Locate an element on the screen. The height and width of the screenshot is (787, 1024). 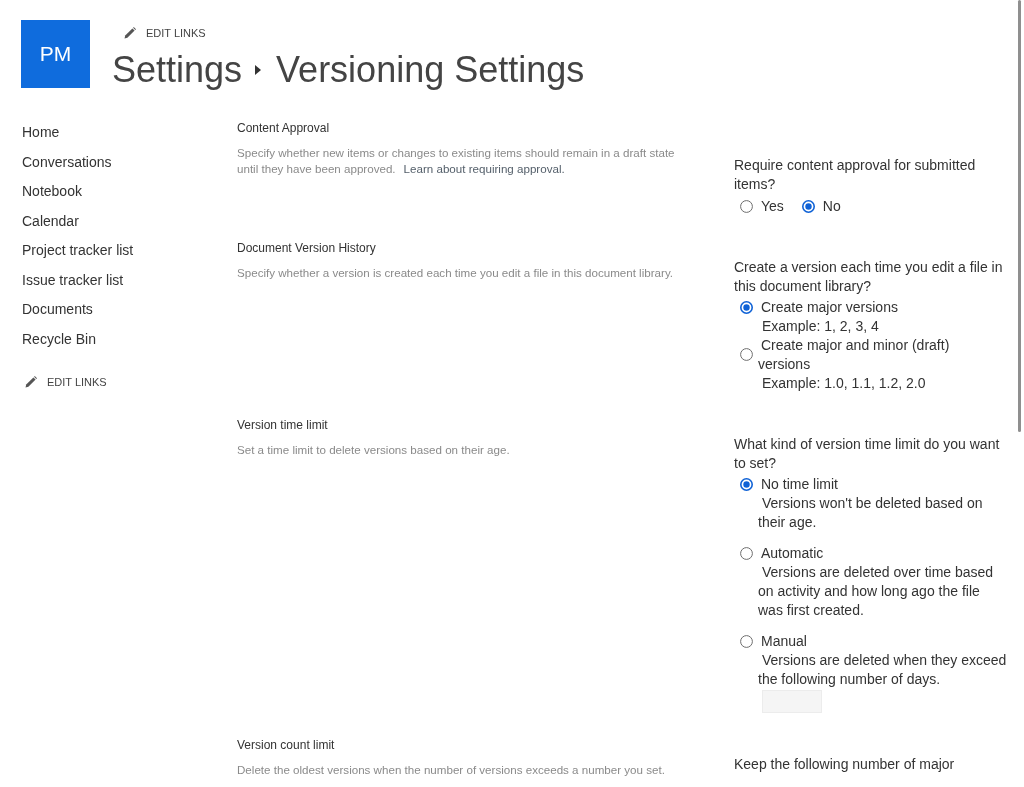
question-text: Create a version each time you edit a file in this document library? is located at coordinates (869, 276).